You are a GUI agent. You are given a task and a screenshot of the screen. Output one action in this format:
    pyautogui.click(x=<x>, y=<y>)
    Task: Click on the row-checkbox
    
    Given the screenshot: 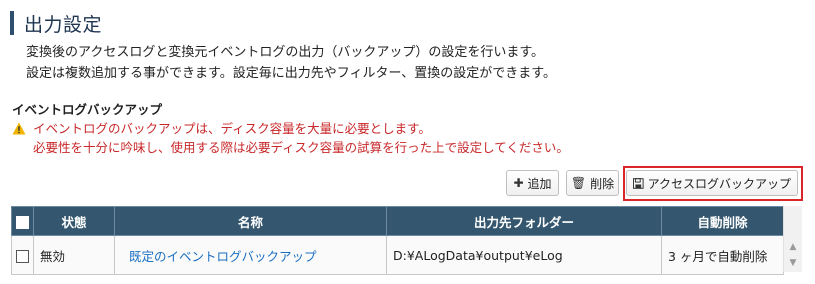 What is the action you would take?
    pyautogui.click(x=22, y=256)
    